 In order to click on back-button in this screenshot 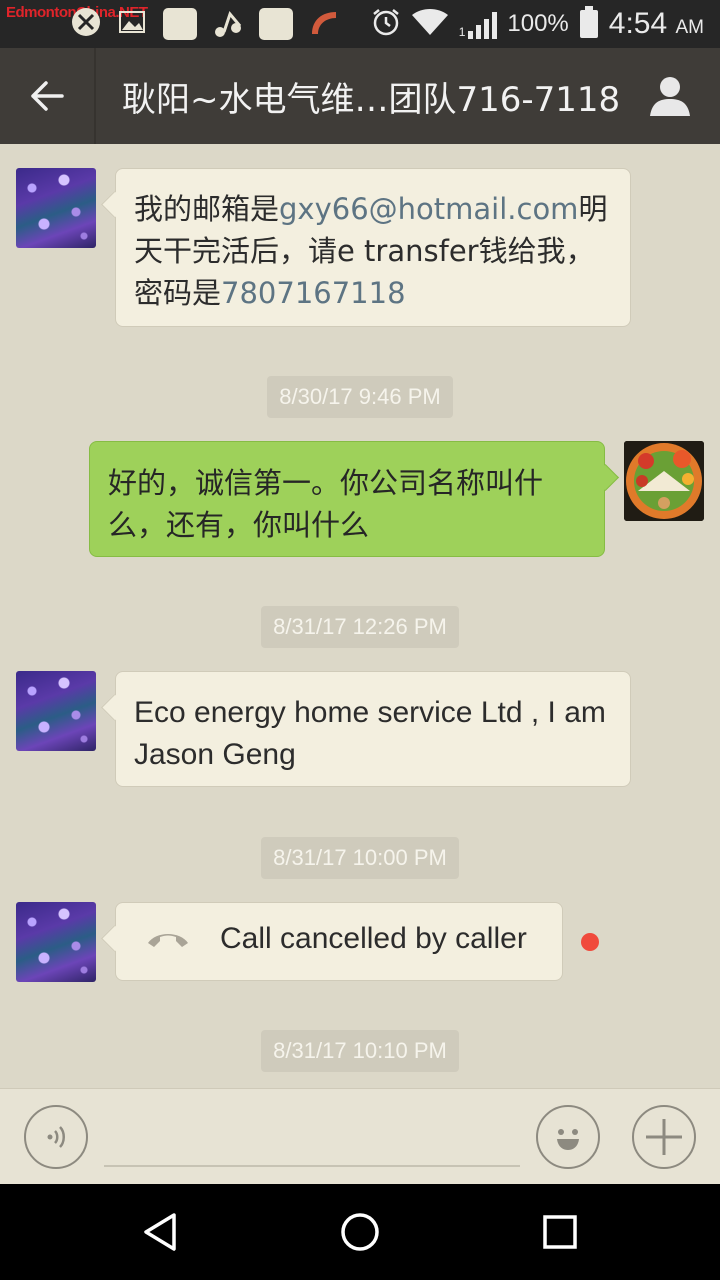, I will do `click(48, 96)`.